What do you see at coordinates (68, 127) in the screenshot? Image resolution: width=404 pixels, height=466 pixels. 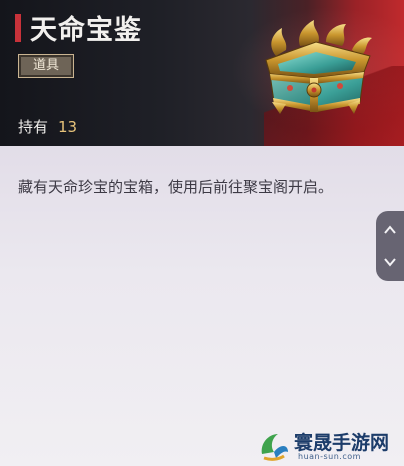 I see `owned-count: 13` at bounding box center [68, 127].